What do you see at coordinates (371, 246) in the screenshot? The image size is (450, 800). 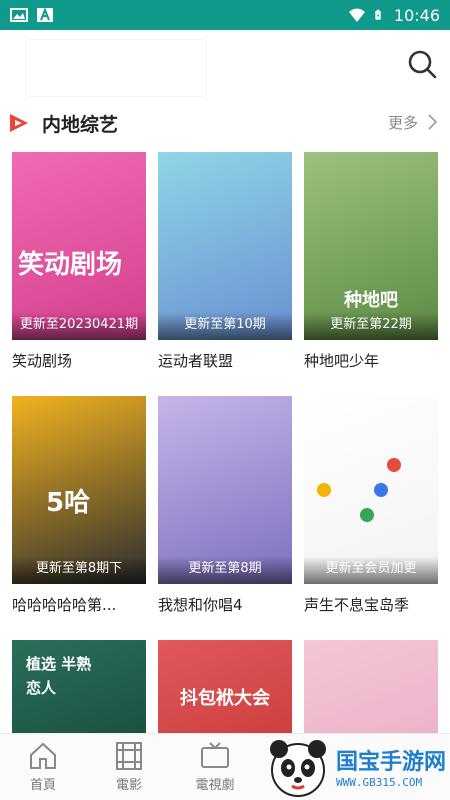 I see `poster: 种地吧 更新至第22期` at bounding box center [371, 246].